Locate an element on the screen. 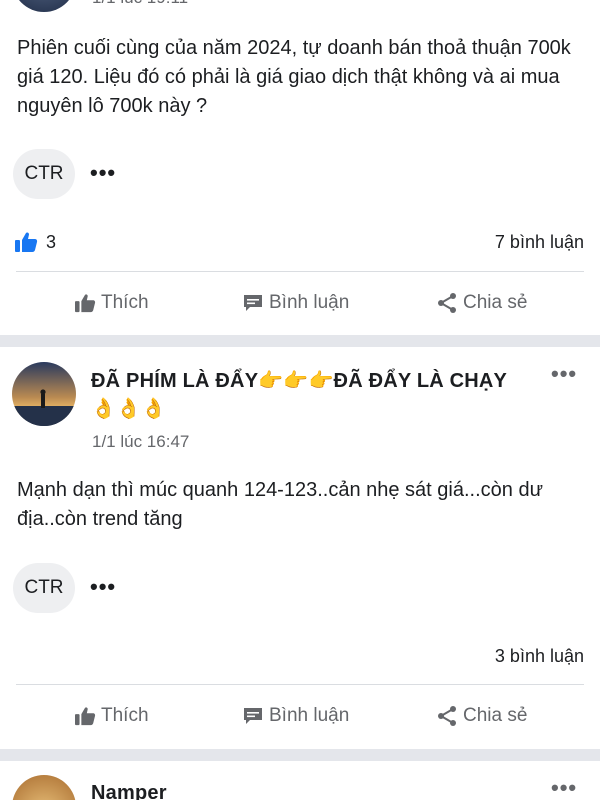  author-name: ĐÃ PHÍM LÀ ĐẨY👉👉👉ĐÃ ĐẨY LÀ CHẠY👌👌👌 is located at coordinates (311, 395).